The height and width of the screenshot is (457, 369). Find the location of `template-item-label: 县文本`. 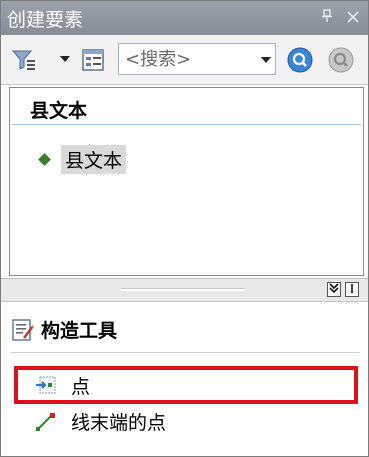

template-item-label: 县文本 is located at coordinates (94, 159).